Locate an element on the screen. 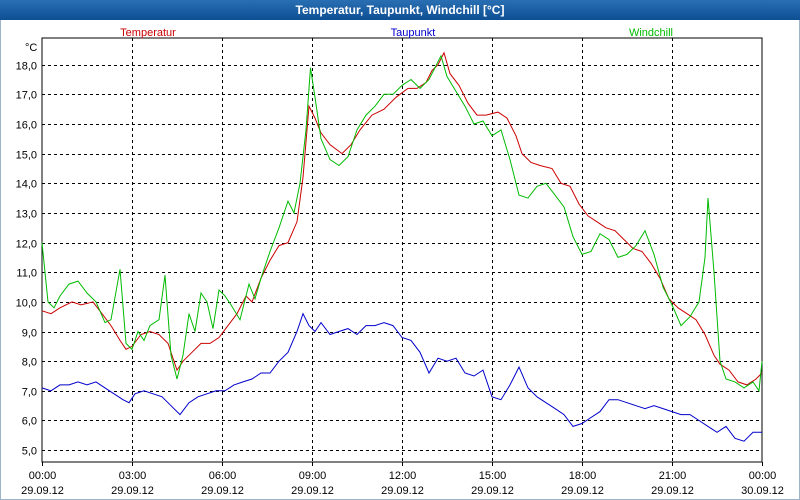  y-tick-label: 12,0 is located at coordinates (26, 245).